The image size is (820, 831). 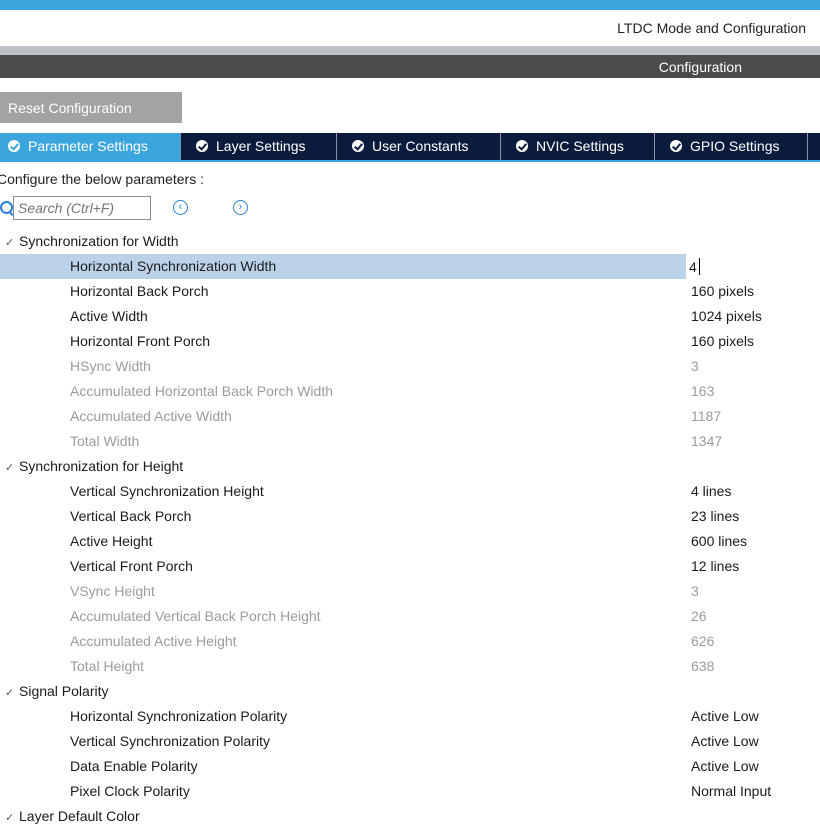 What do you see at coordinates (6, 207) in the screenshot?
I see `search-icon` at bounding box center [6, 207].